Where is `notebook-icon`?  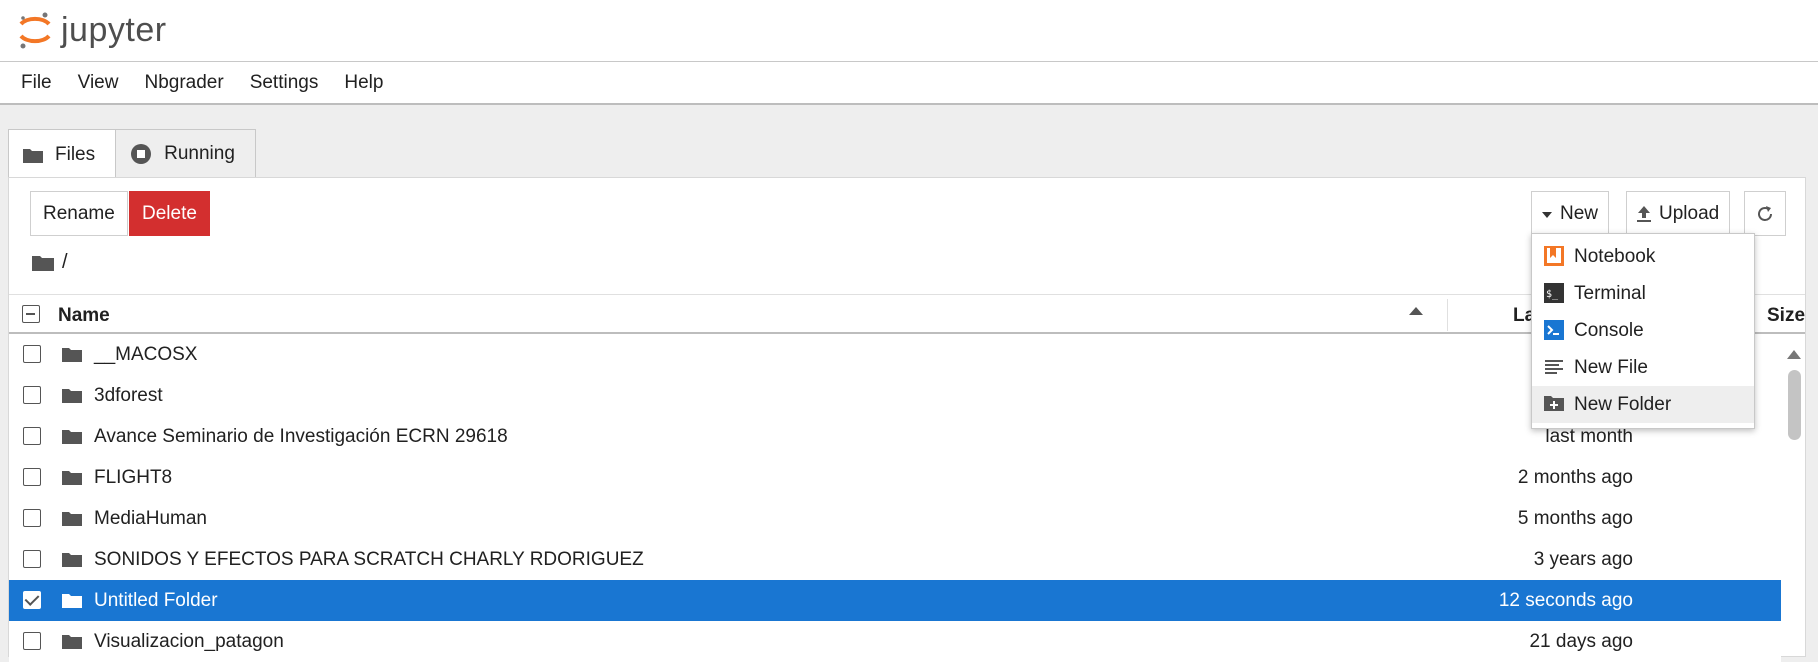 notebook-icon is located at coordinates (1554, 259).